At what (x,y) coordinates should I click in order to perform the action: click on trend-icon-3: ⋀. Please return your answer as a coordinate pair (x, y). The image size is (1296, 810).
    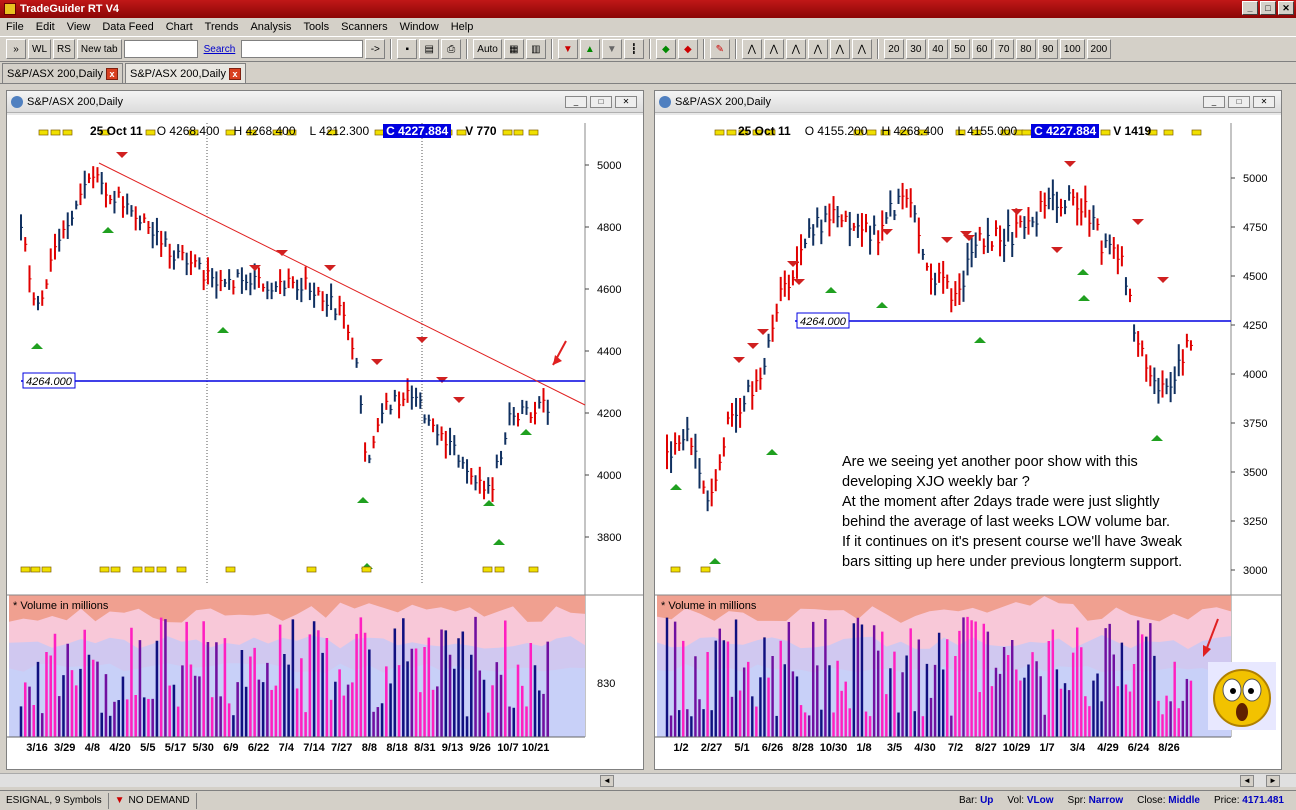
    Looking at the image, I should click on (795, 49).